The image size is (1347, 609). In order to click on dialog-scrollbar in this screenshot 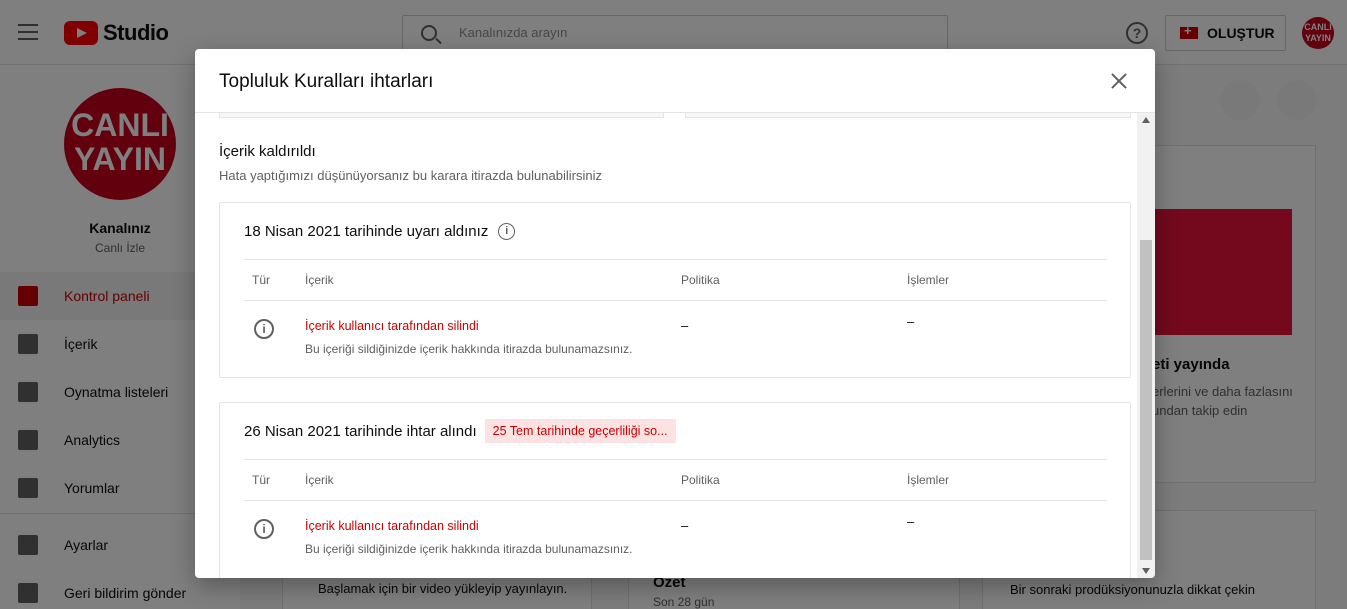, I will do `click(1146, 345)`.